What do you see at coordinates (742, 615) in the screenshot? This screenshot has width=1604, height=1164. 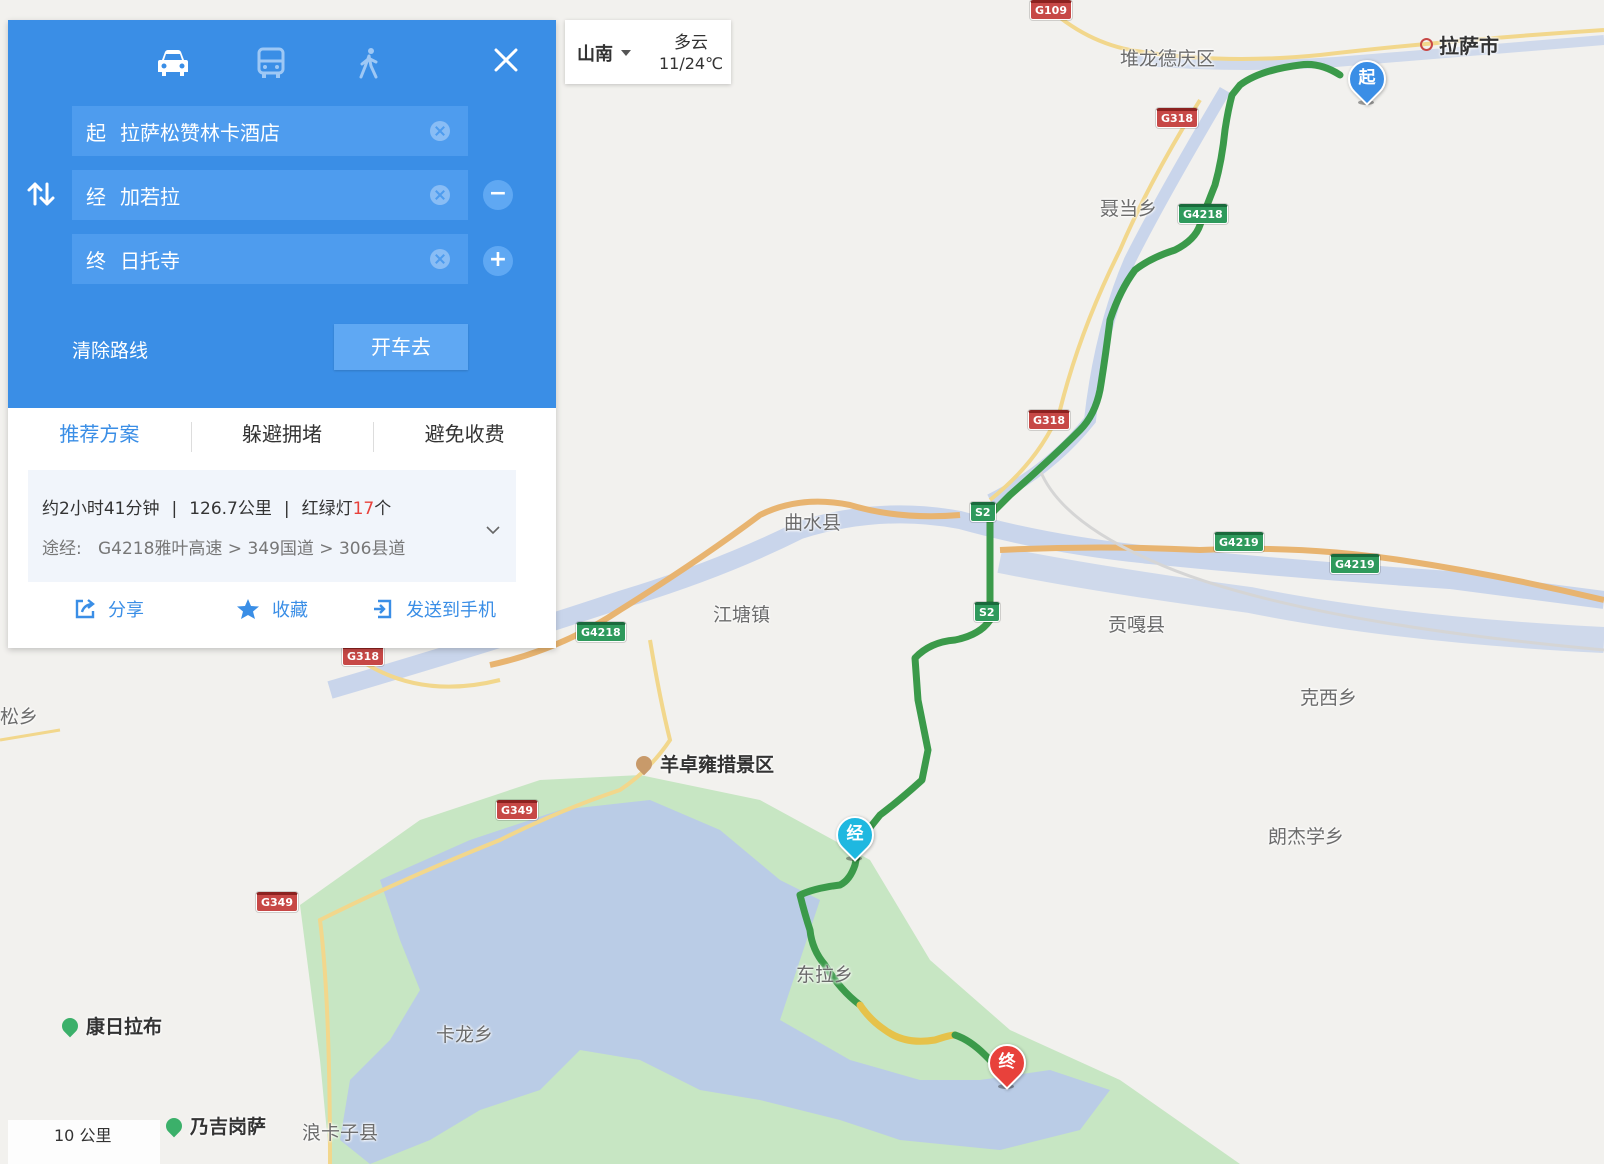 I see `map-label-jiangtang: 江塘镇` at bounding box center [742, 615].